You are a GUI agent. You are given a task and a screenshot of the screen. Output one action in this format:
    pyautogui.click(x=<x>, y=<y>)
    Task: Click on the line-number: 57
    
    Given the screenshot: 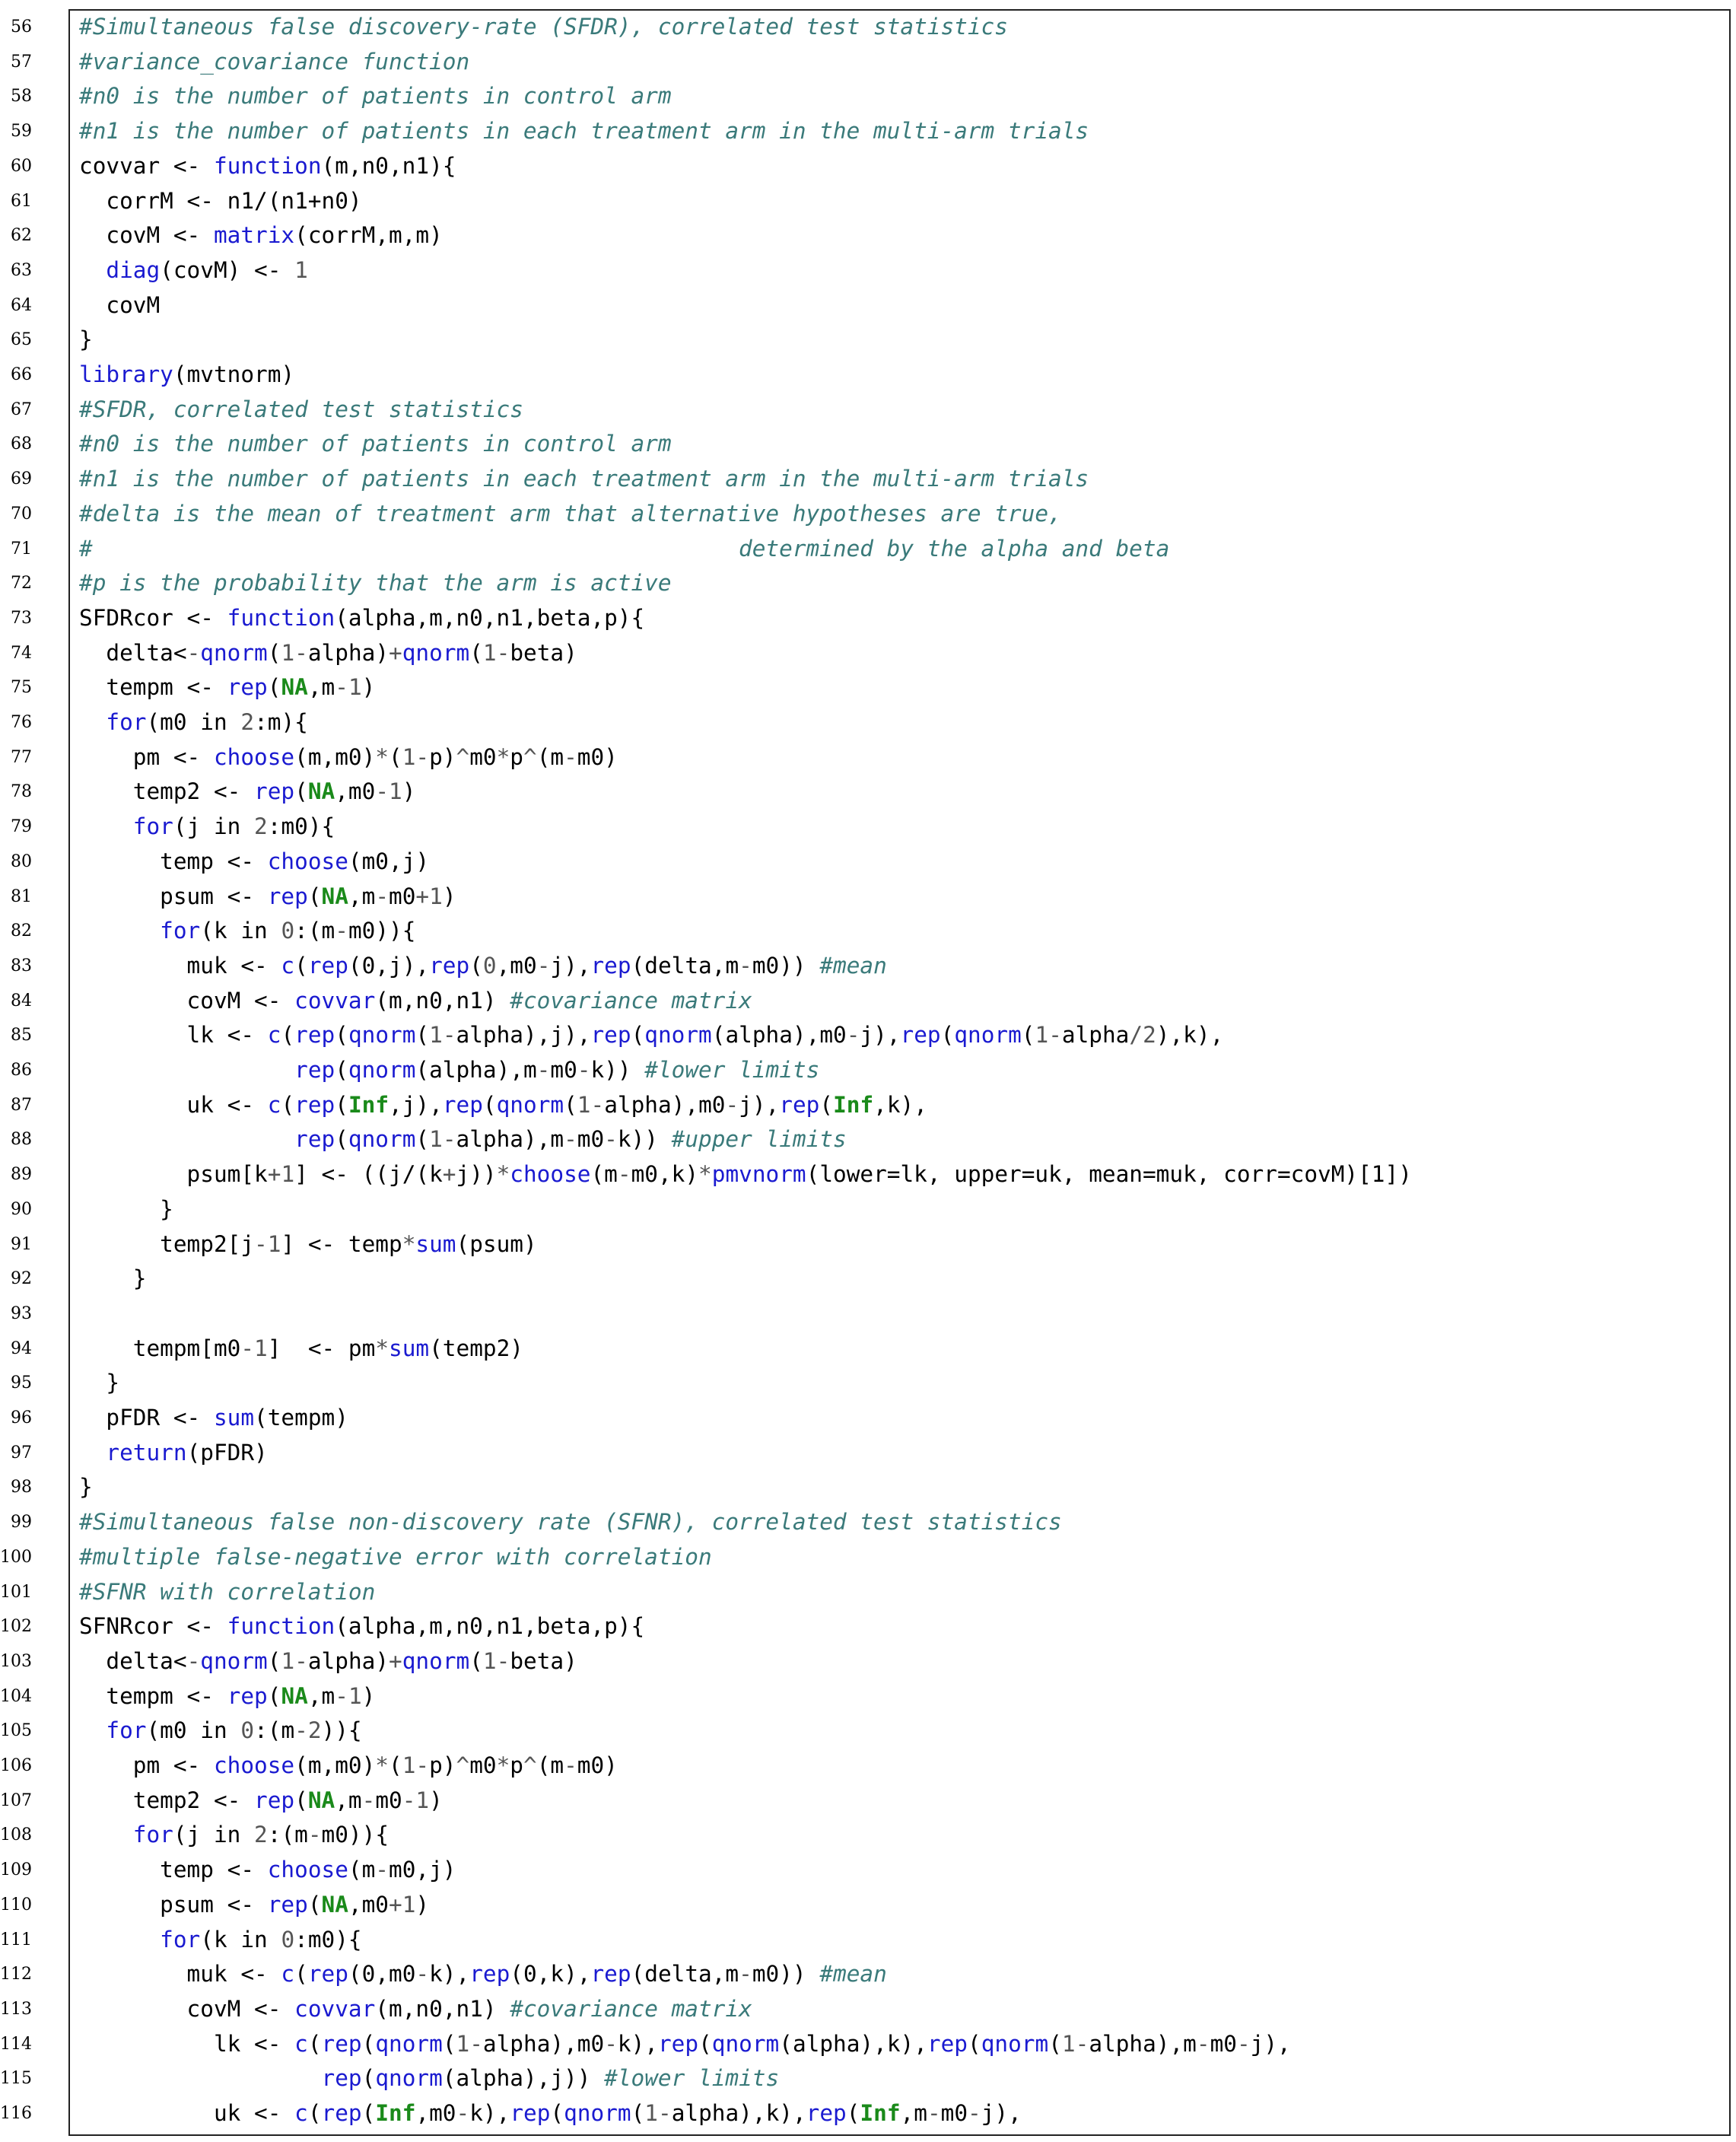 What is the action you would take?
    pyautogui.click(x=21, y=62)
    